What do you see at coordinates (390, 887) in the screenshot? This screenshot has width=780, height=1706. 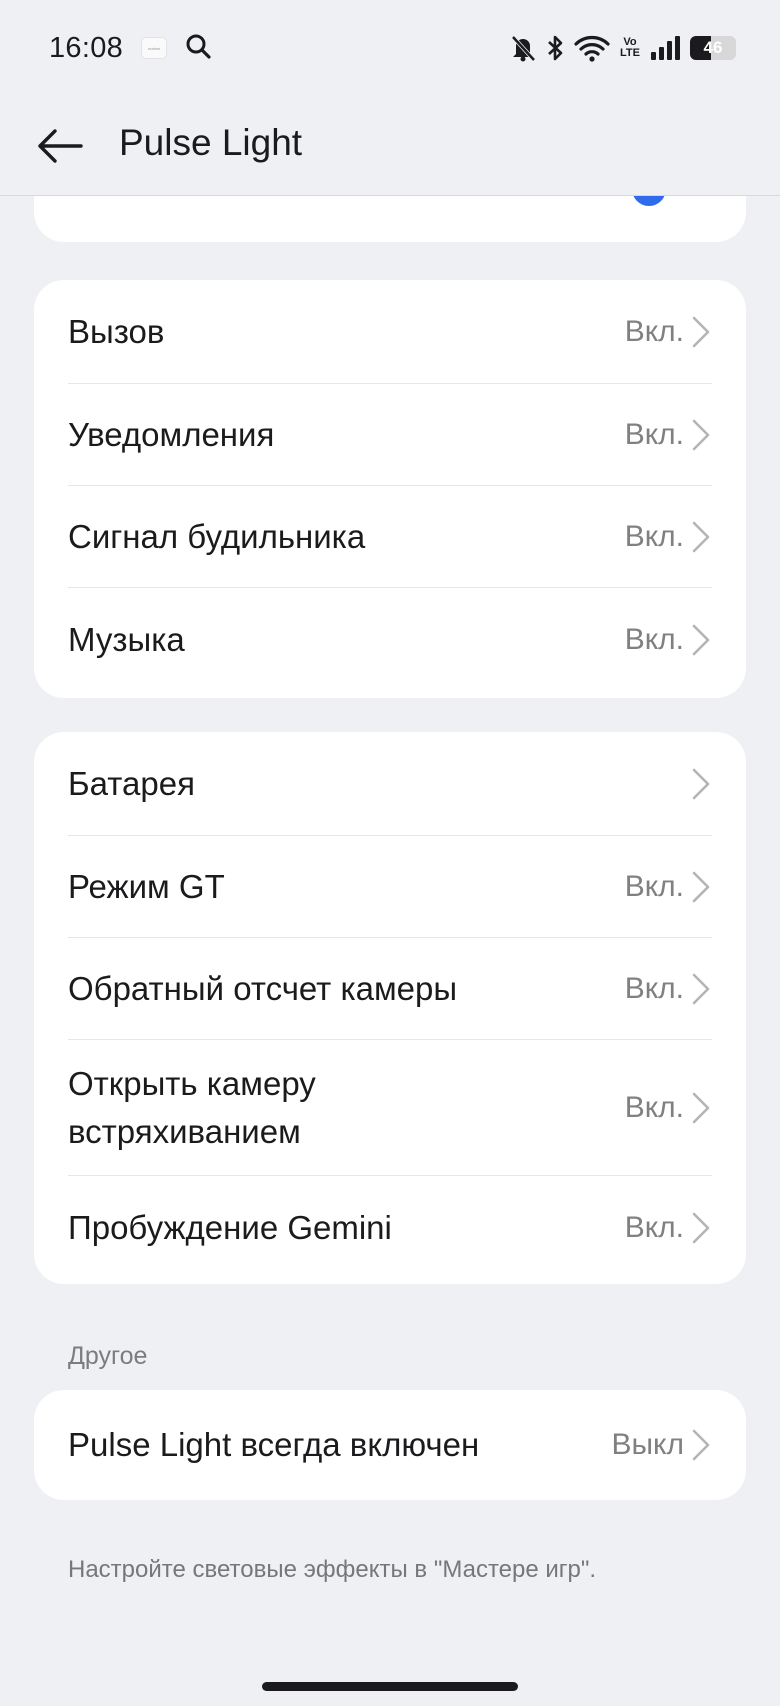 I see `settings-row-gt-mode: Режим GT Вкл.` at bounding box center [390, 887].